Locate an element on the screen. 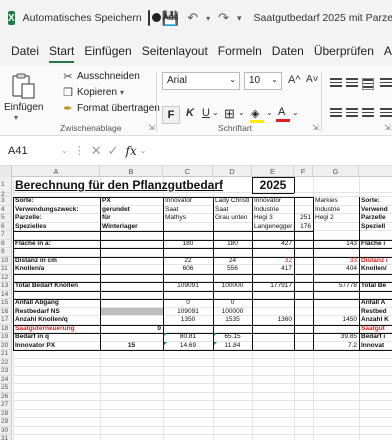 Image resolution: width=392 pixels, height=440 pixels. cell-d5: Grau unten is located at coordinates (232, 218).